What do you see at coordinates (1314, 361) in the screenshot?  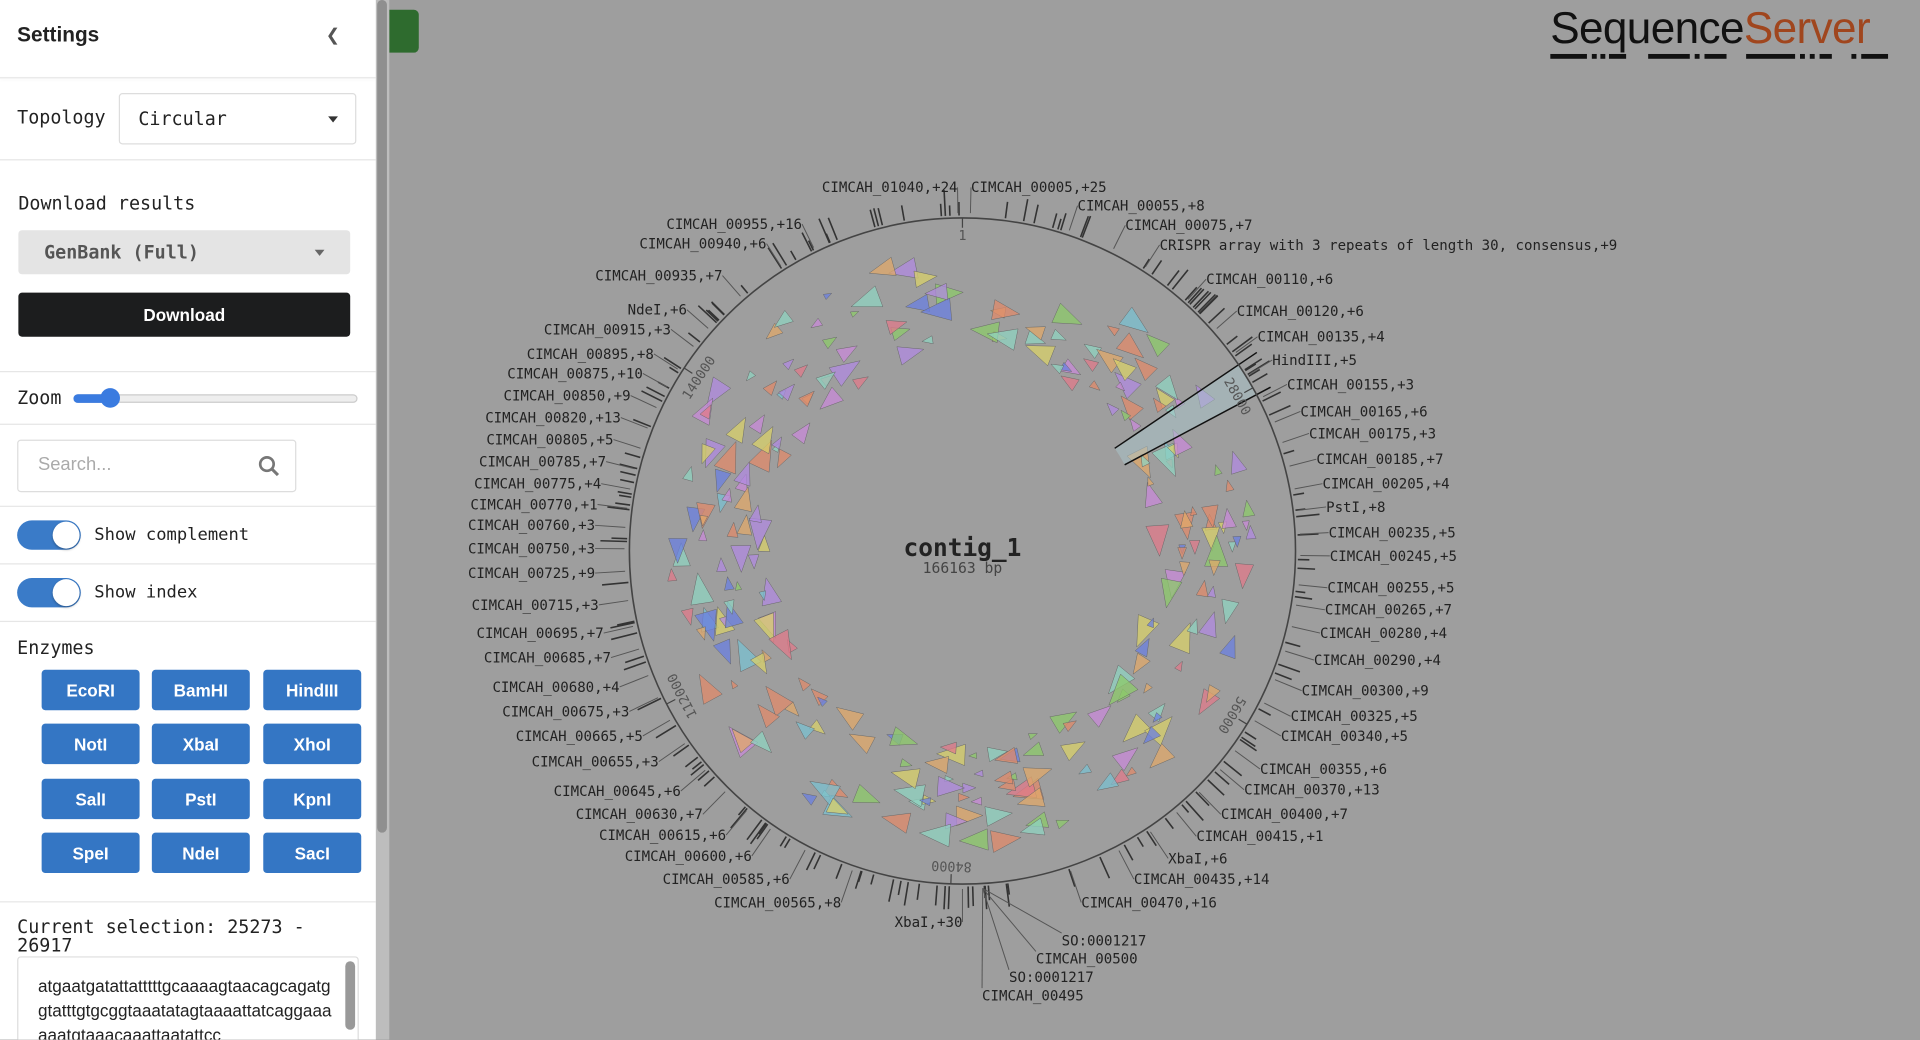 I see `feature-label: HindIII,+5` at bounding box center [1314, 361].